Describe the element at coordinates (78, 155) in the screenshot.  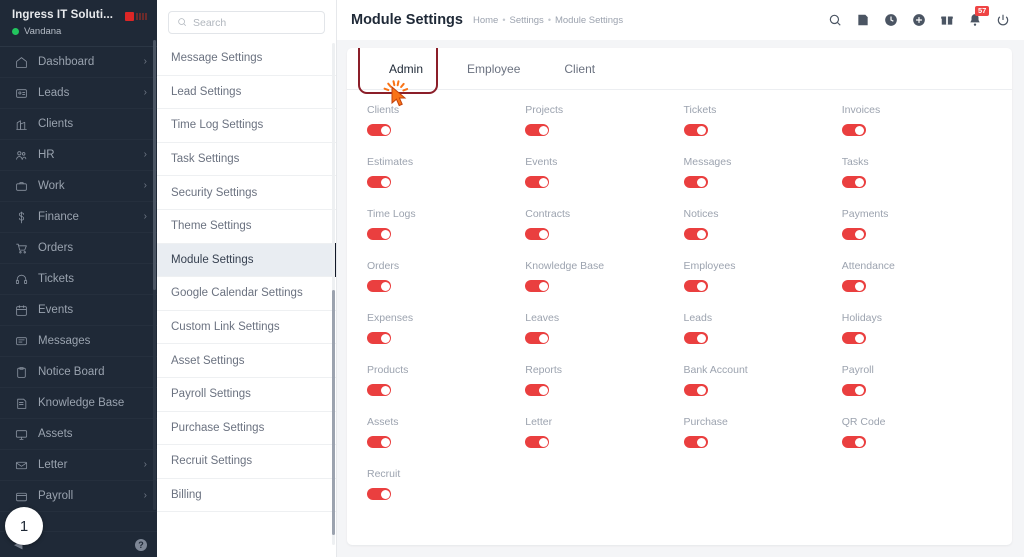
I see `sidebar-item-hr: HR ›` at that location.